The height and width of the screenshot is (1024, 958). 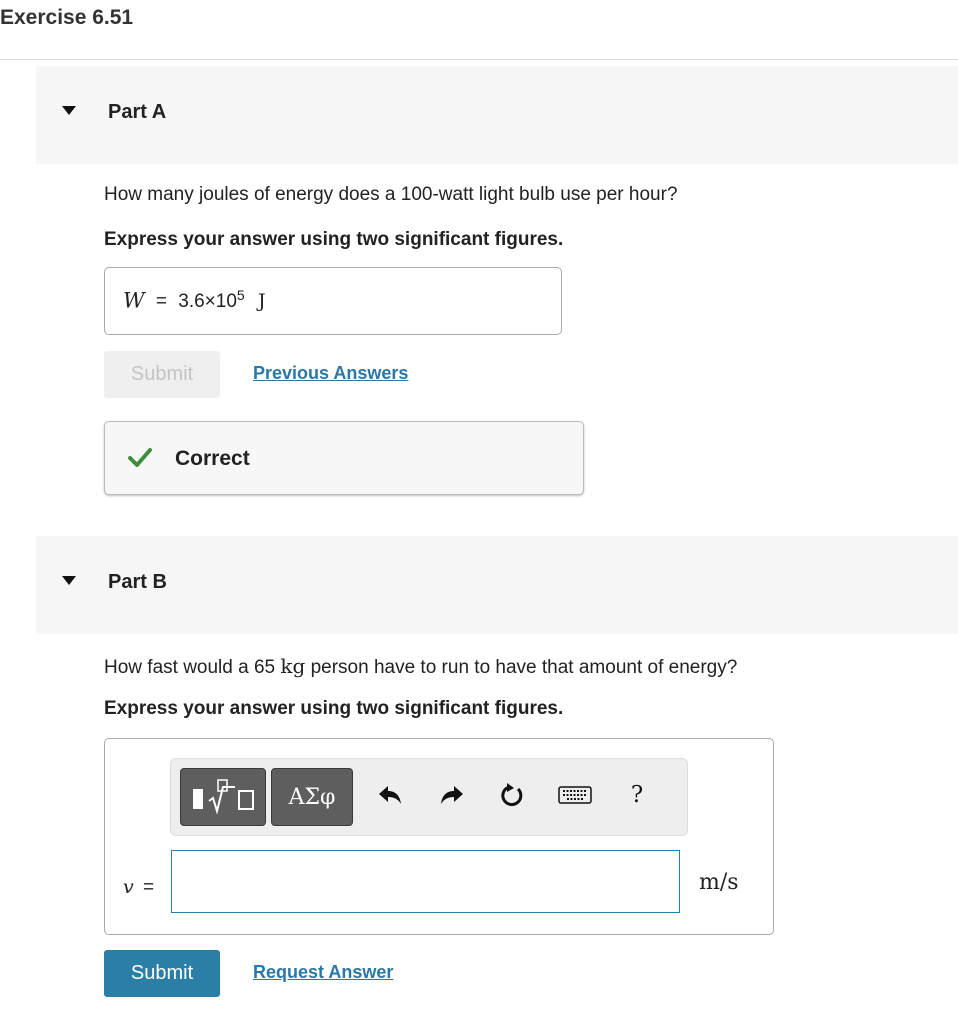 I want to click on answer-equals: =, so click(x=161, y=302).